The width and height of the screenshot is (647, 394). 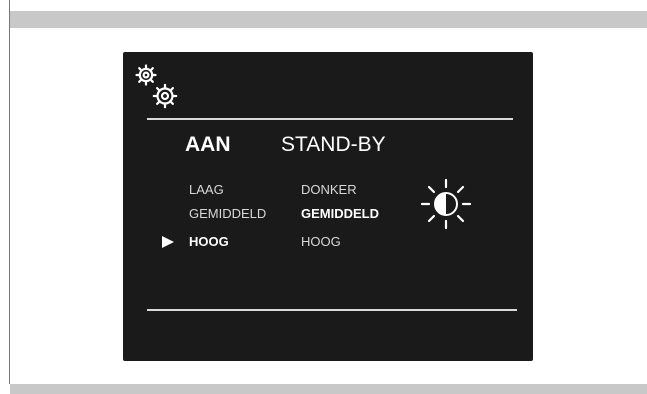 I want to click on bottom-divider, so click(x=332, y=310).